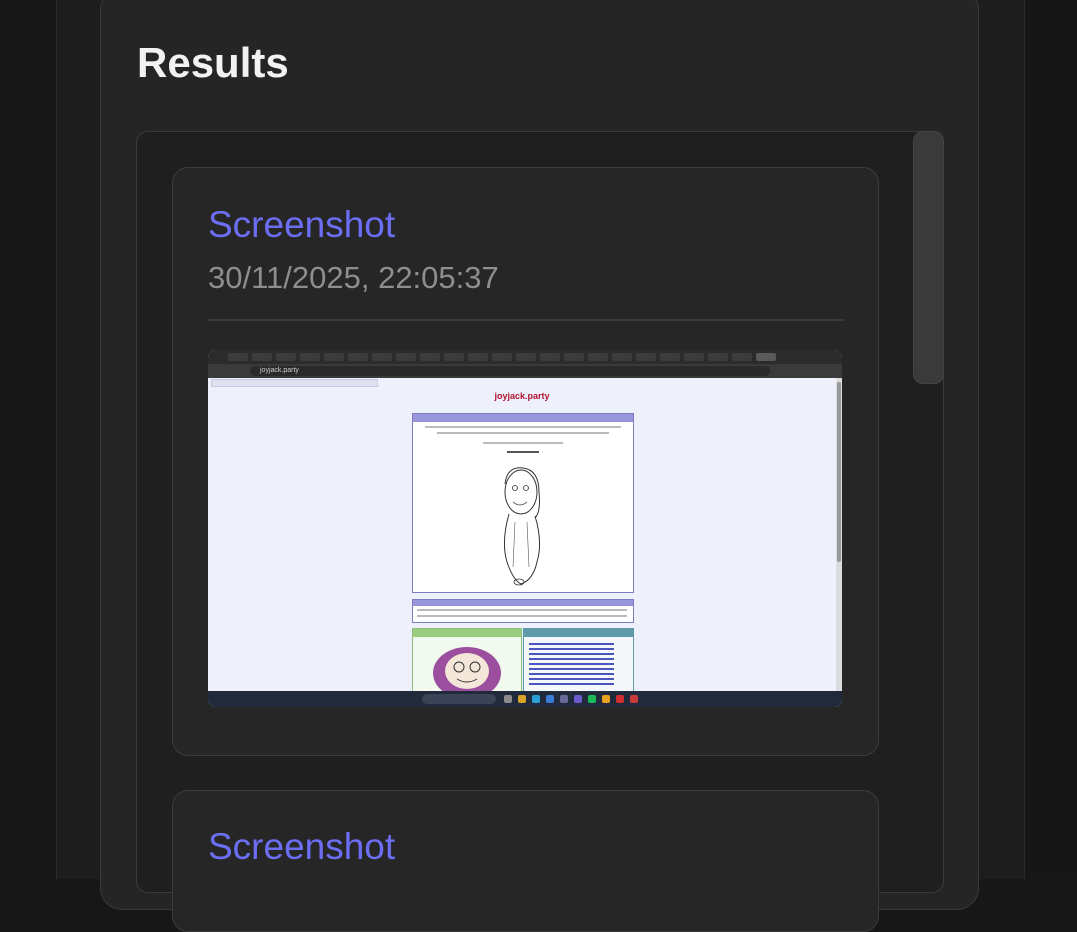  I want to click on thumbnail-scroll-thumb, so click(839, 472).